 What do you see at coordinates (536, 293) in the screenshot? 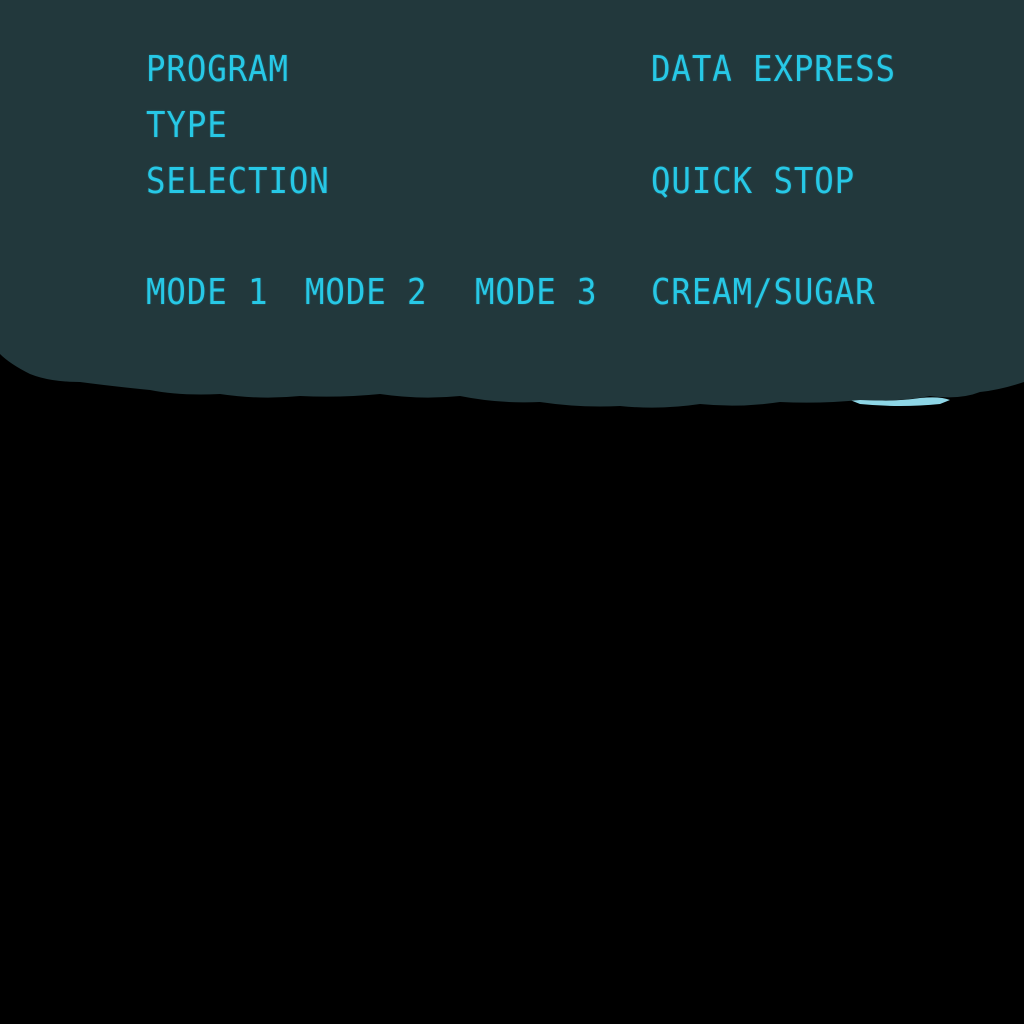
I see `mode-3-button: MODE 3` at bounding box center [536, 293].